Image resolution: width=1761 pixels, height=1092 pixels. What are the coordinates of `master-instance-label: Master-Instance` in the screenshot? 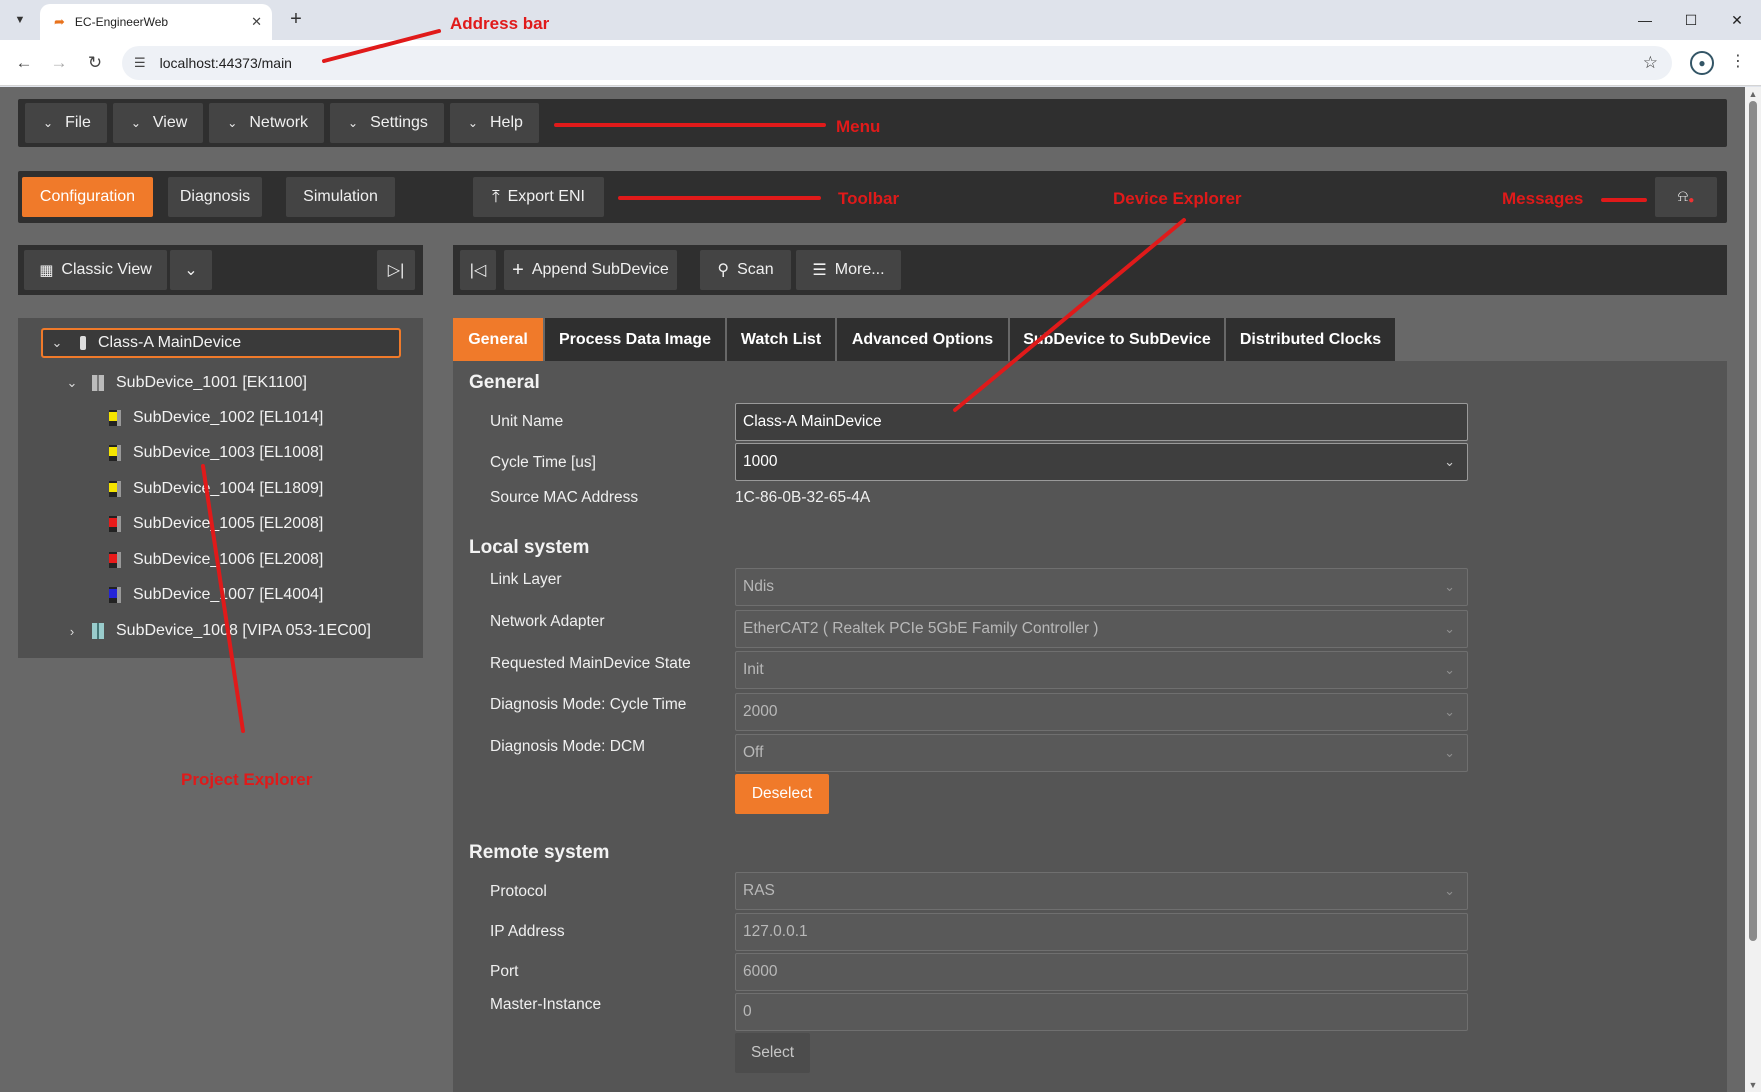 It's located at (546, 1004).